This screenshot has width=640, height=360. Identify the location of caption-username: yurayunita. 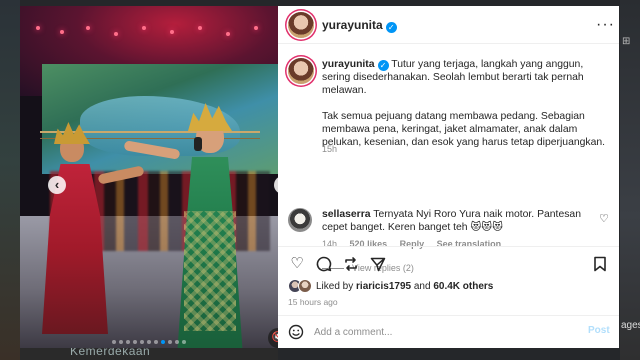
(348, 64).